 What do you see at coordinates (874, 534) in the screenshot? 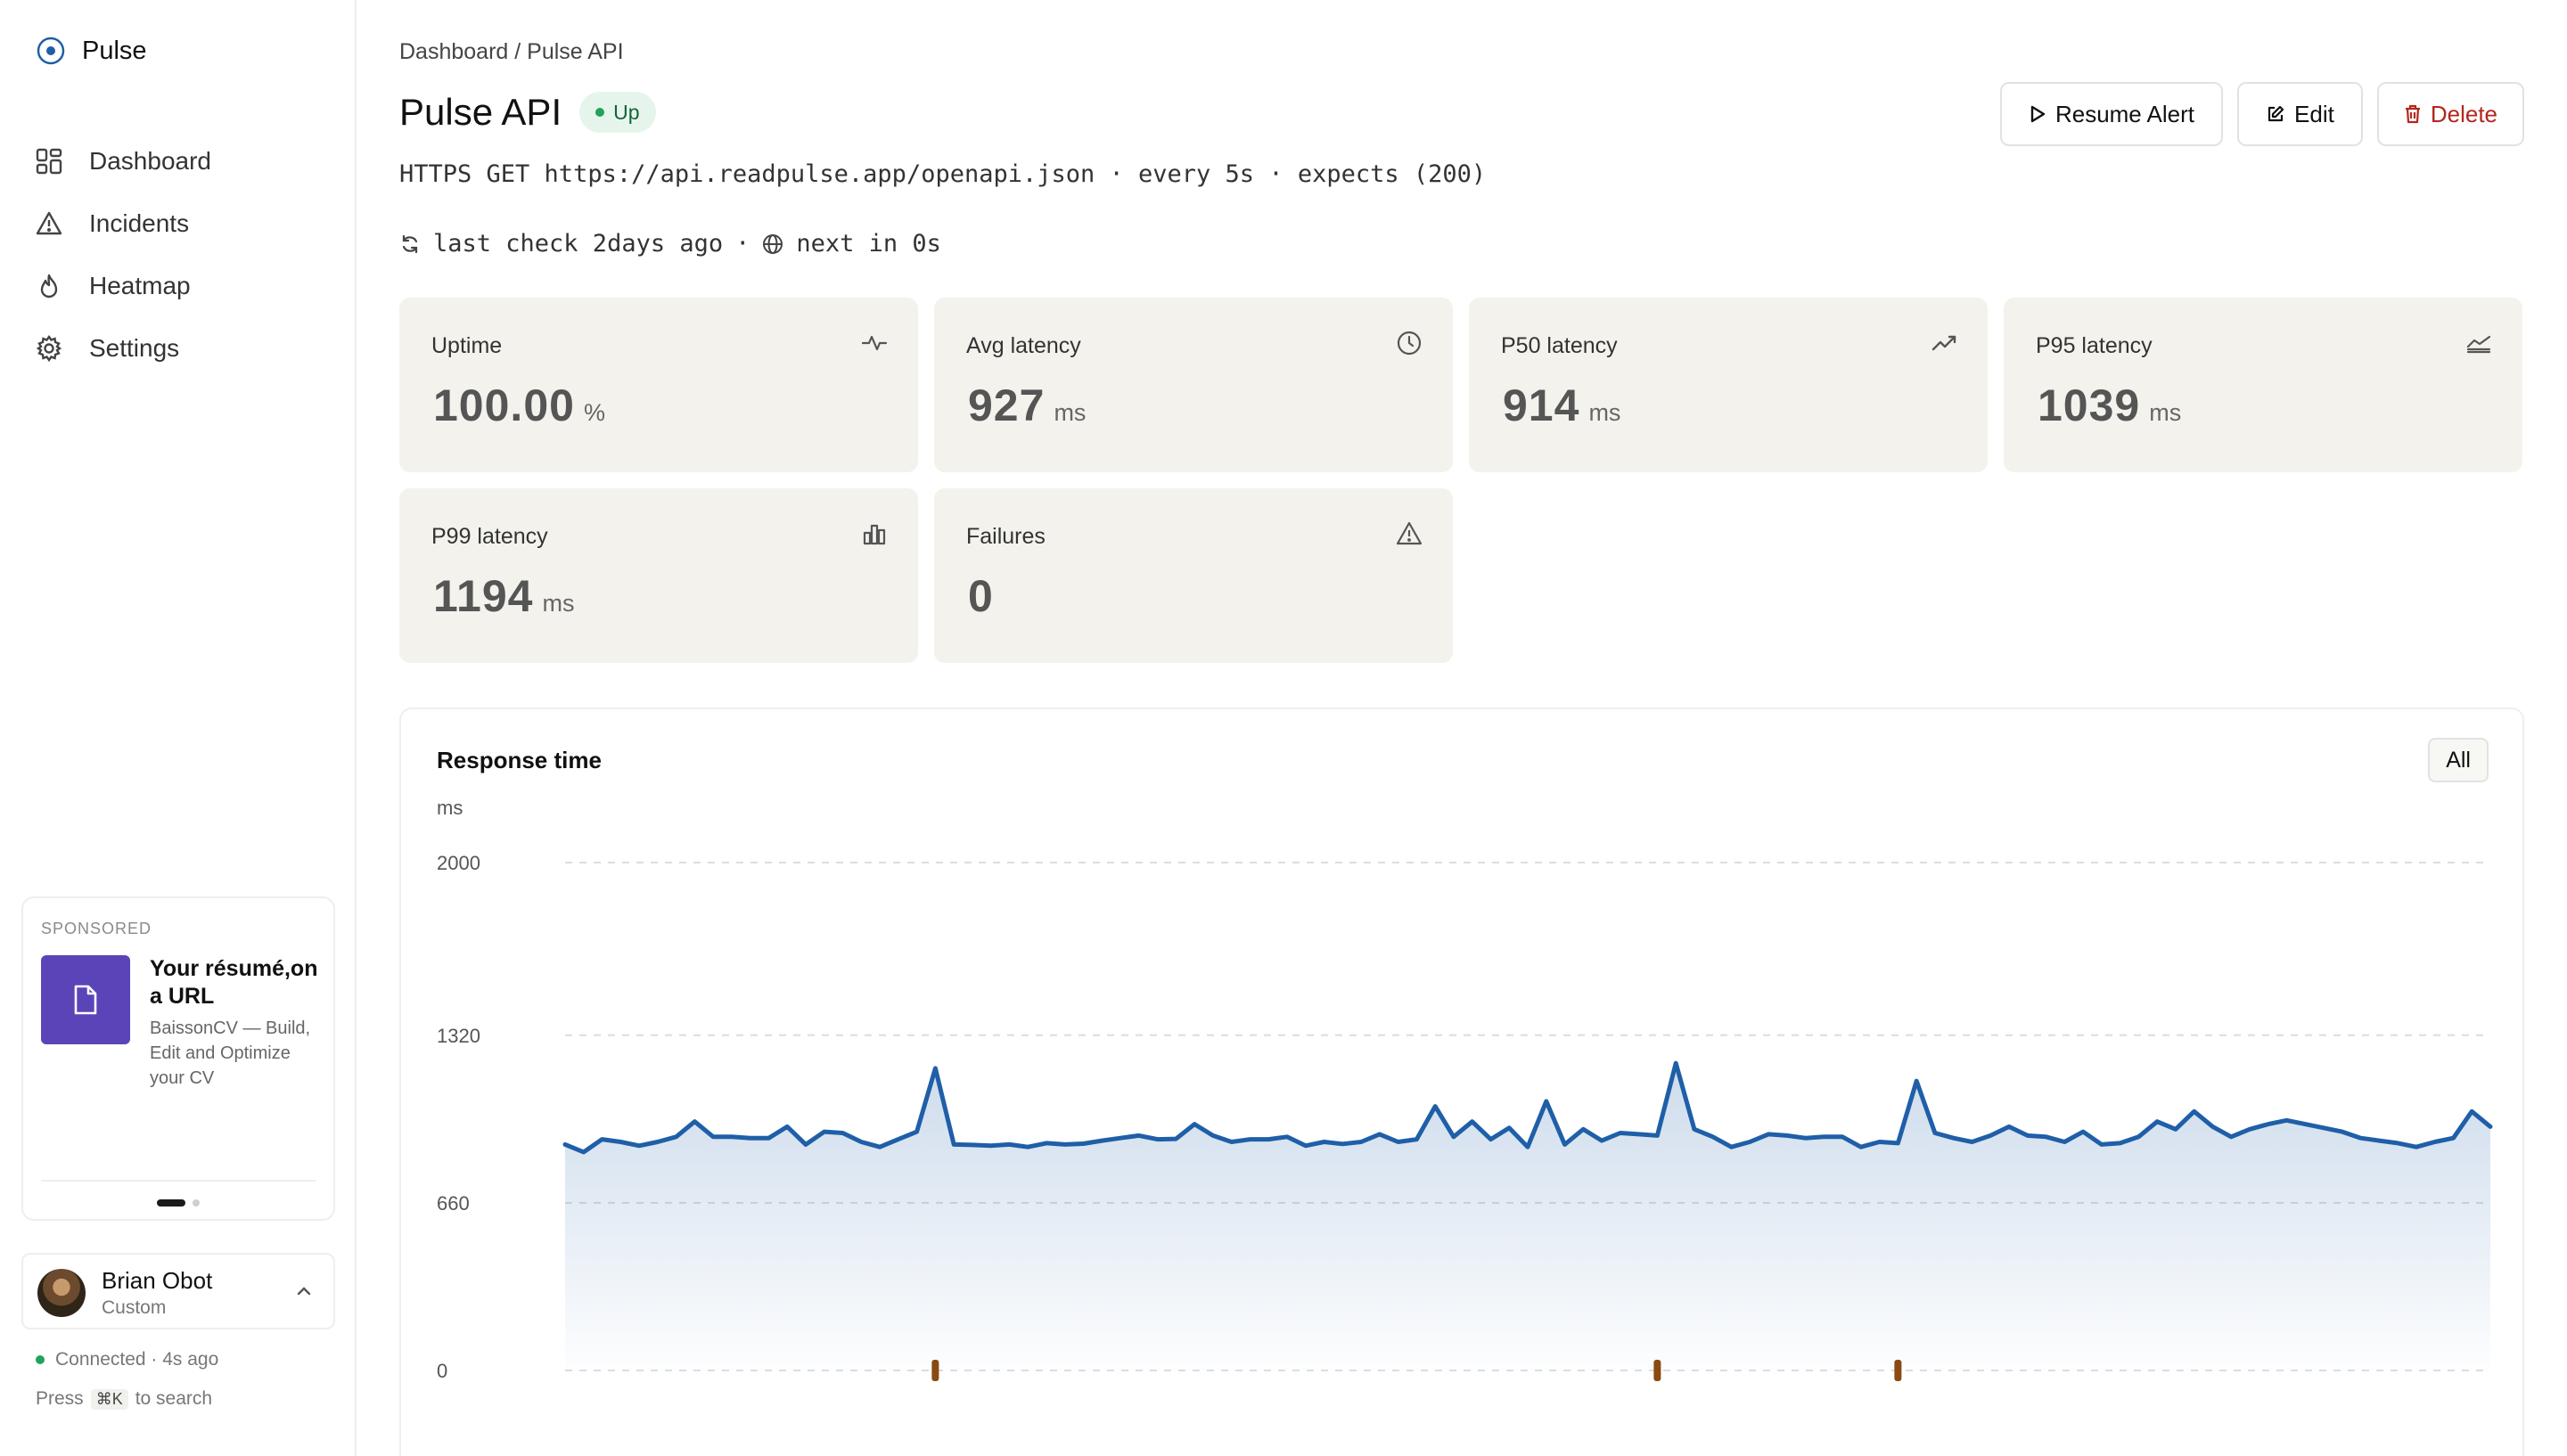
I see `bar-chart-icon` at bounding box center [874, 534].